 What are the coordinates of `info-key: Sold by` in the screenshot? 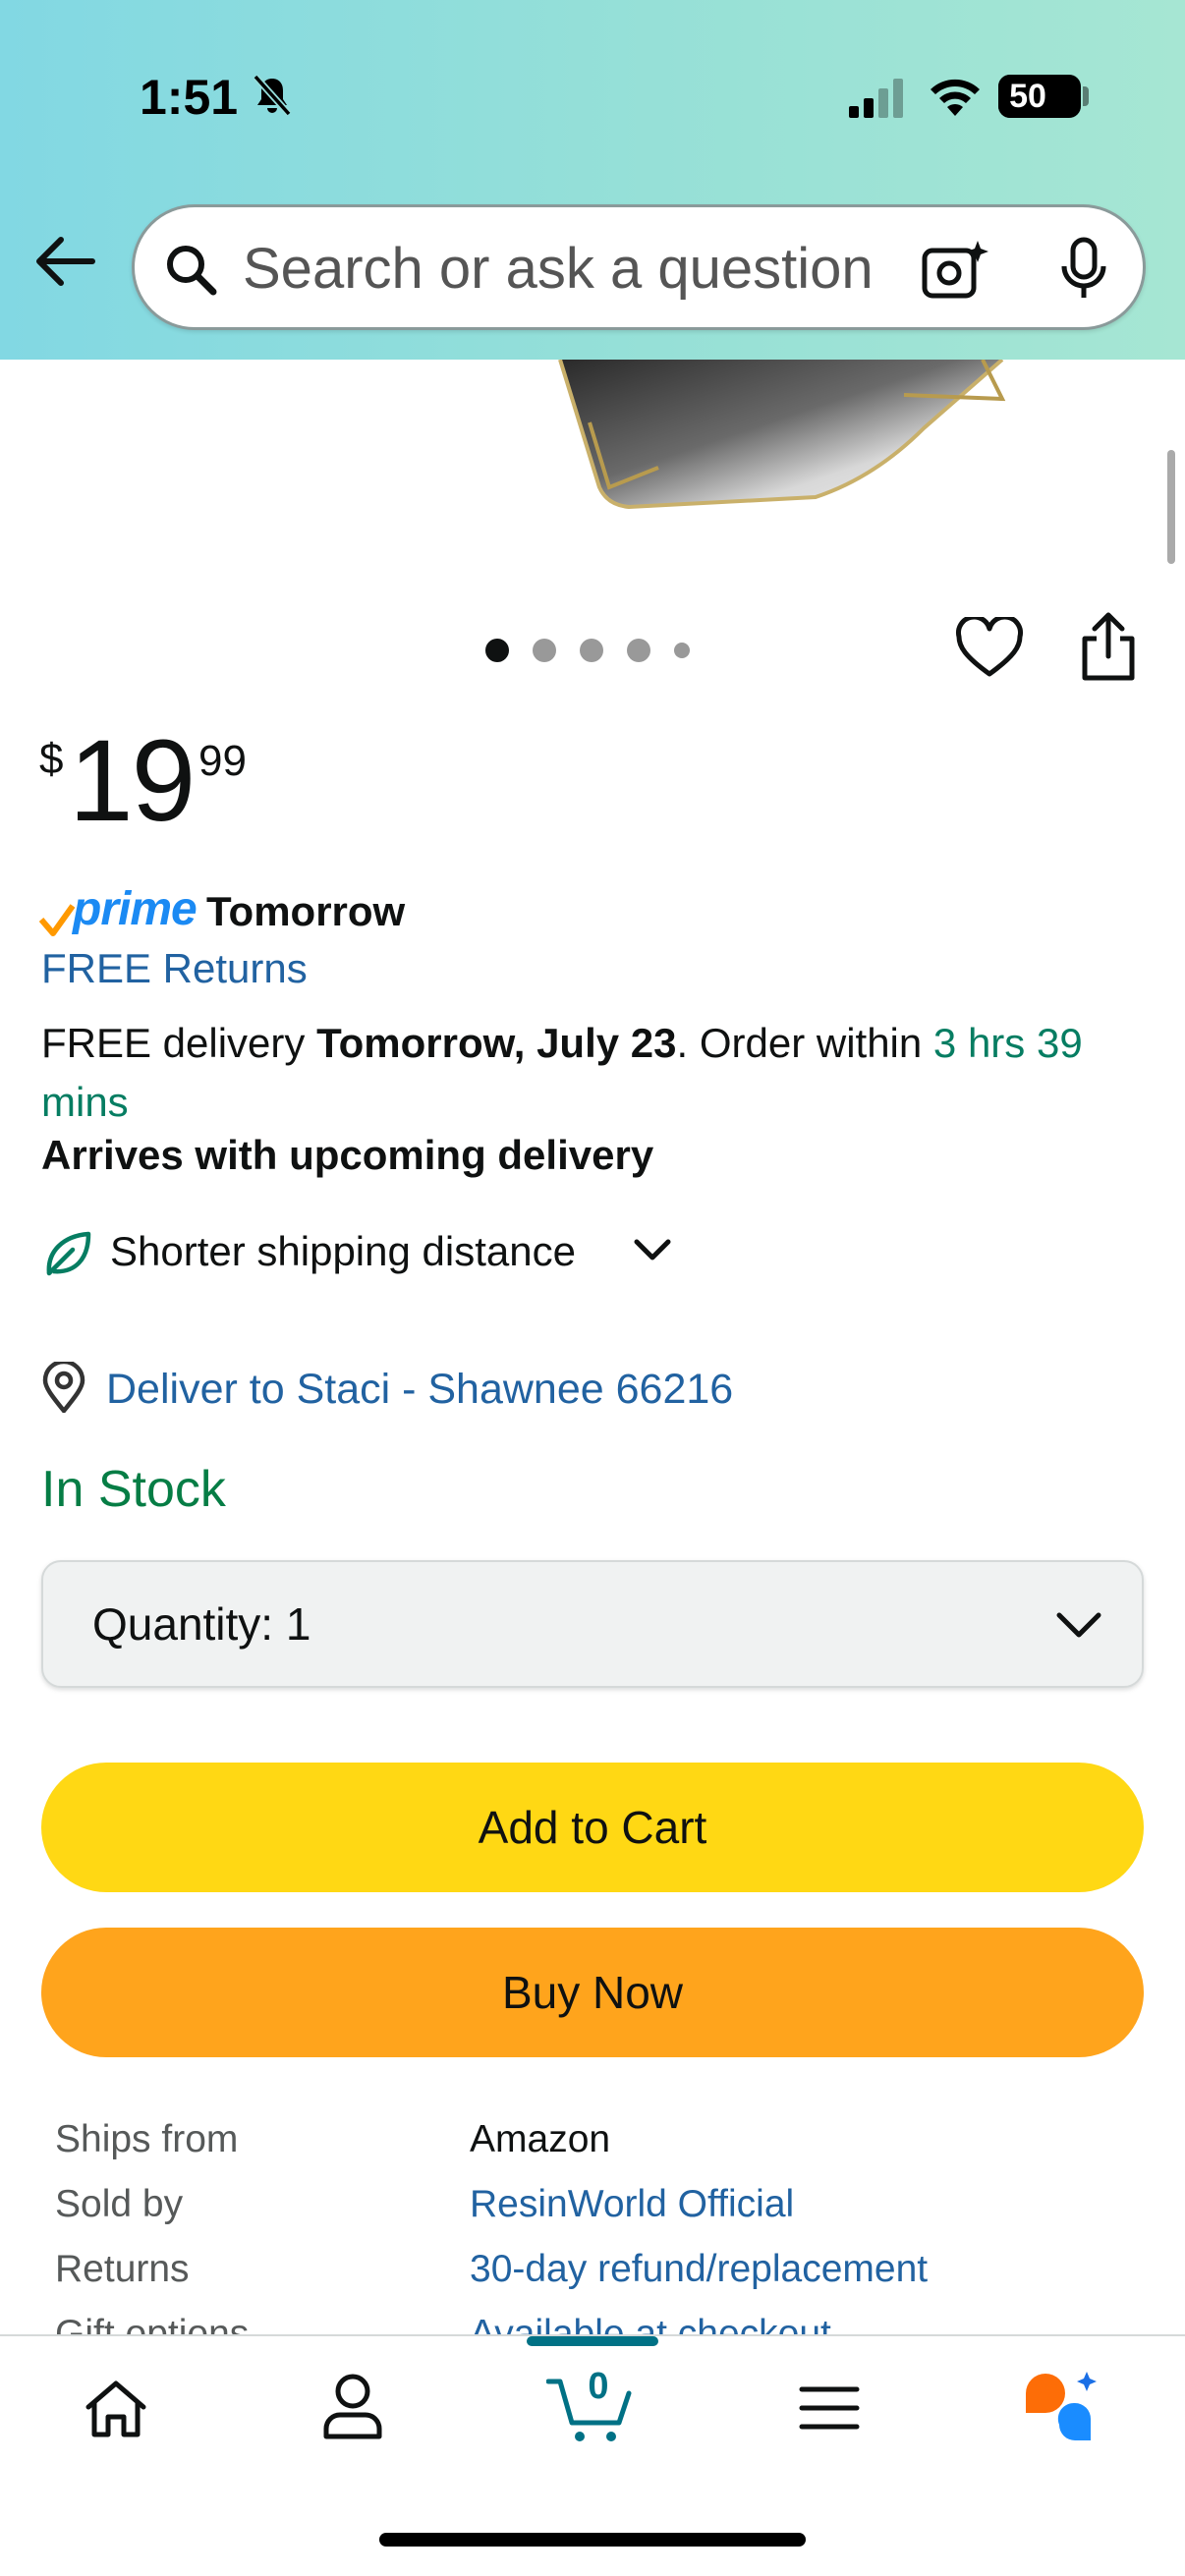 It's located at (120, 2204).